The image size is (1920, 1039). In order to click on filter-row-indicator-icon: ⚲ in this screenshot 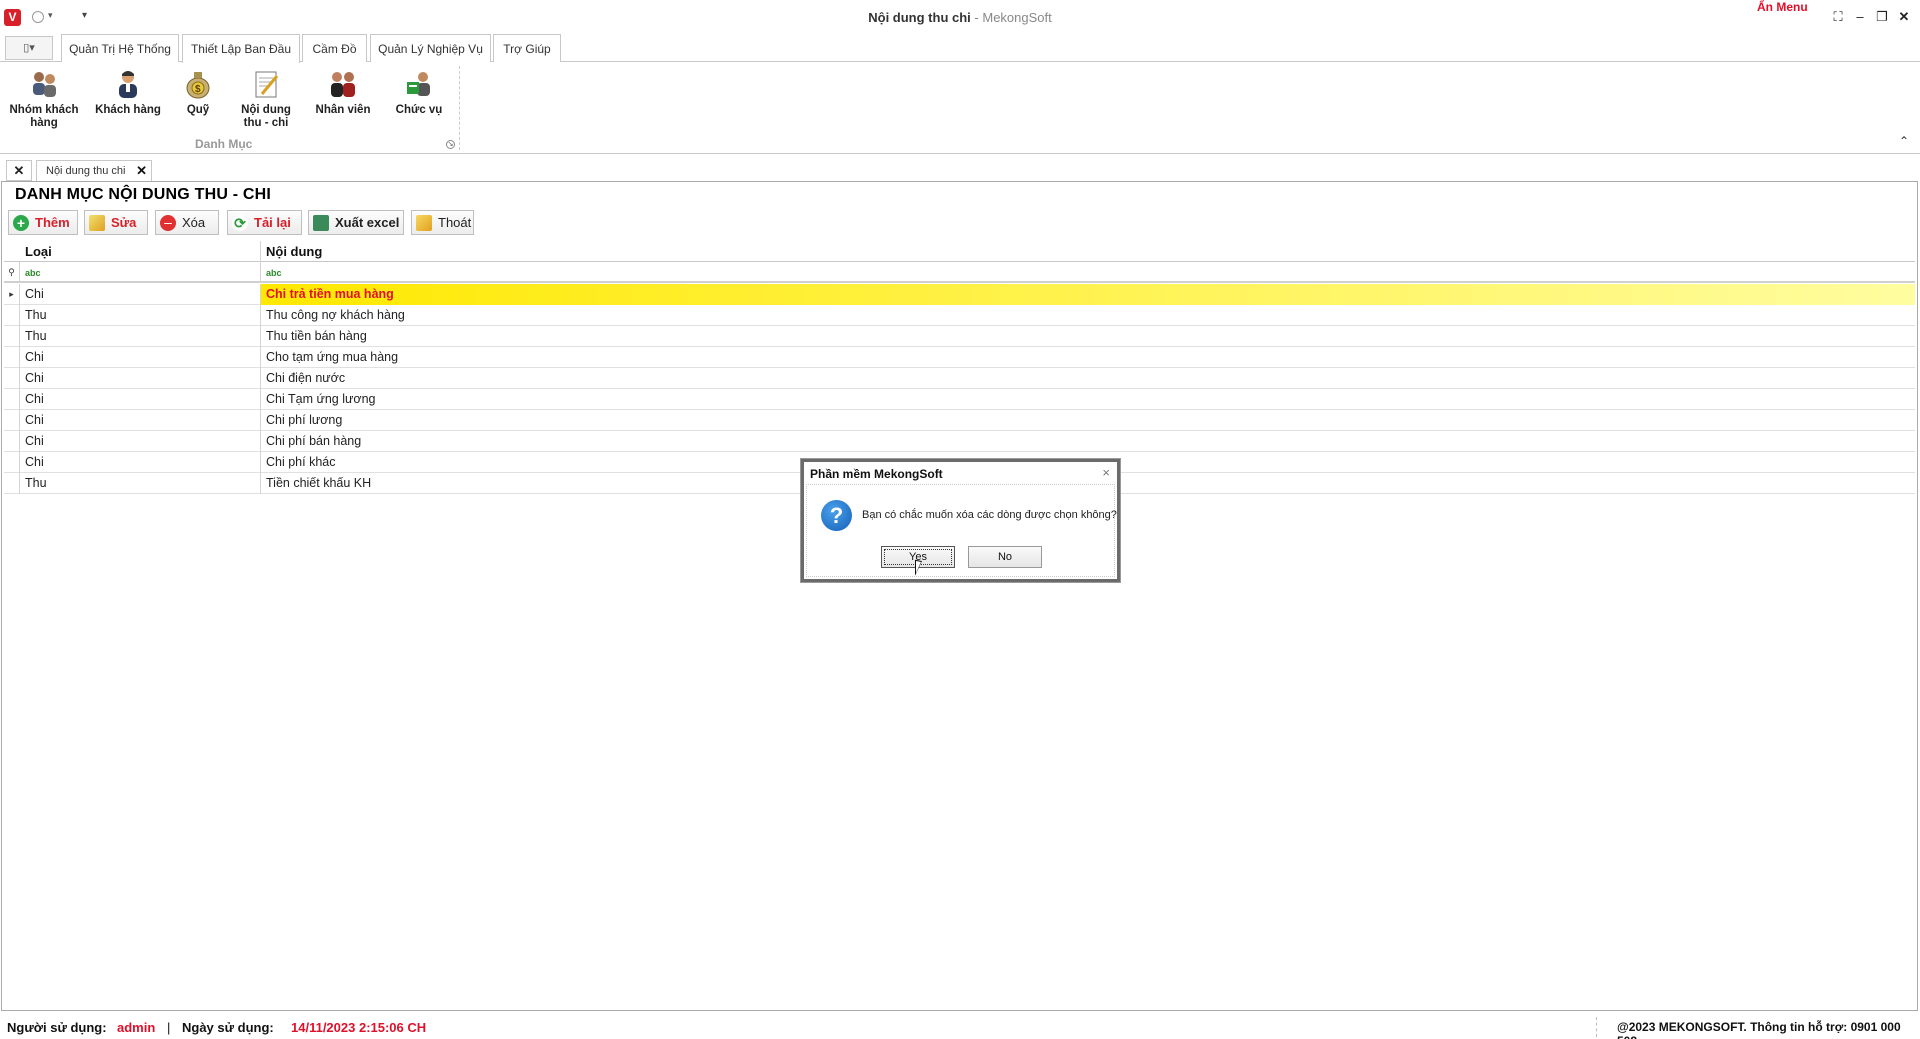, I will do `click(12, 272)`.